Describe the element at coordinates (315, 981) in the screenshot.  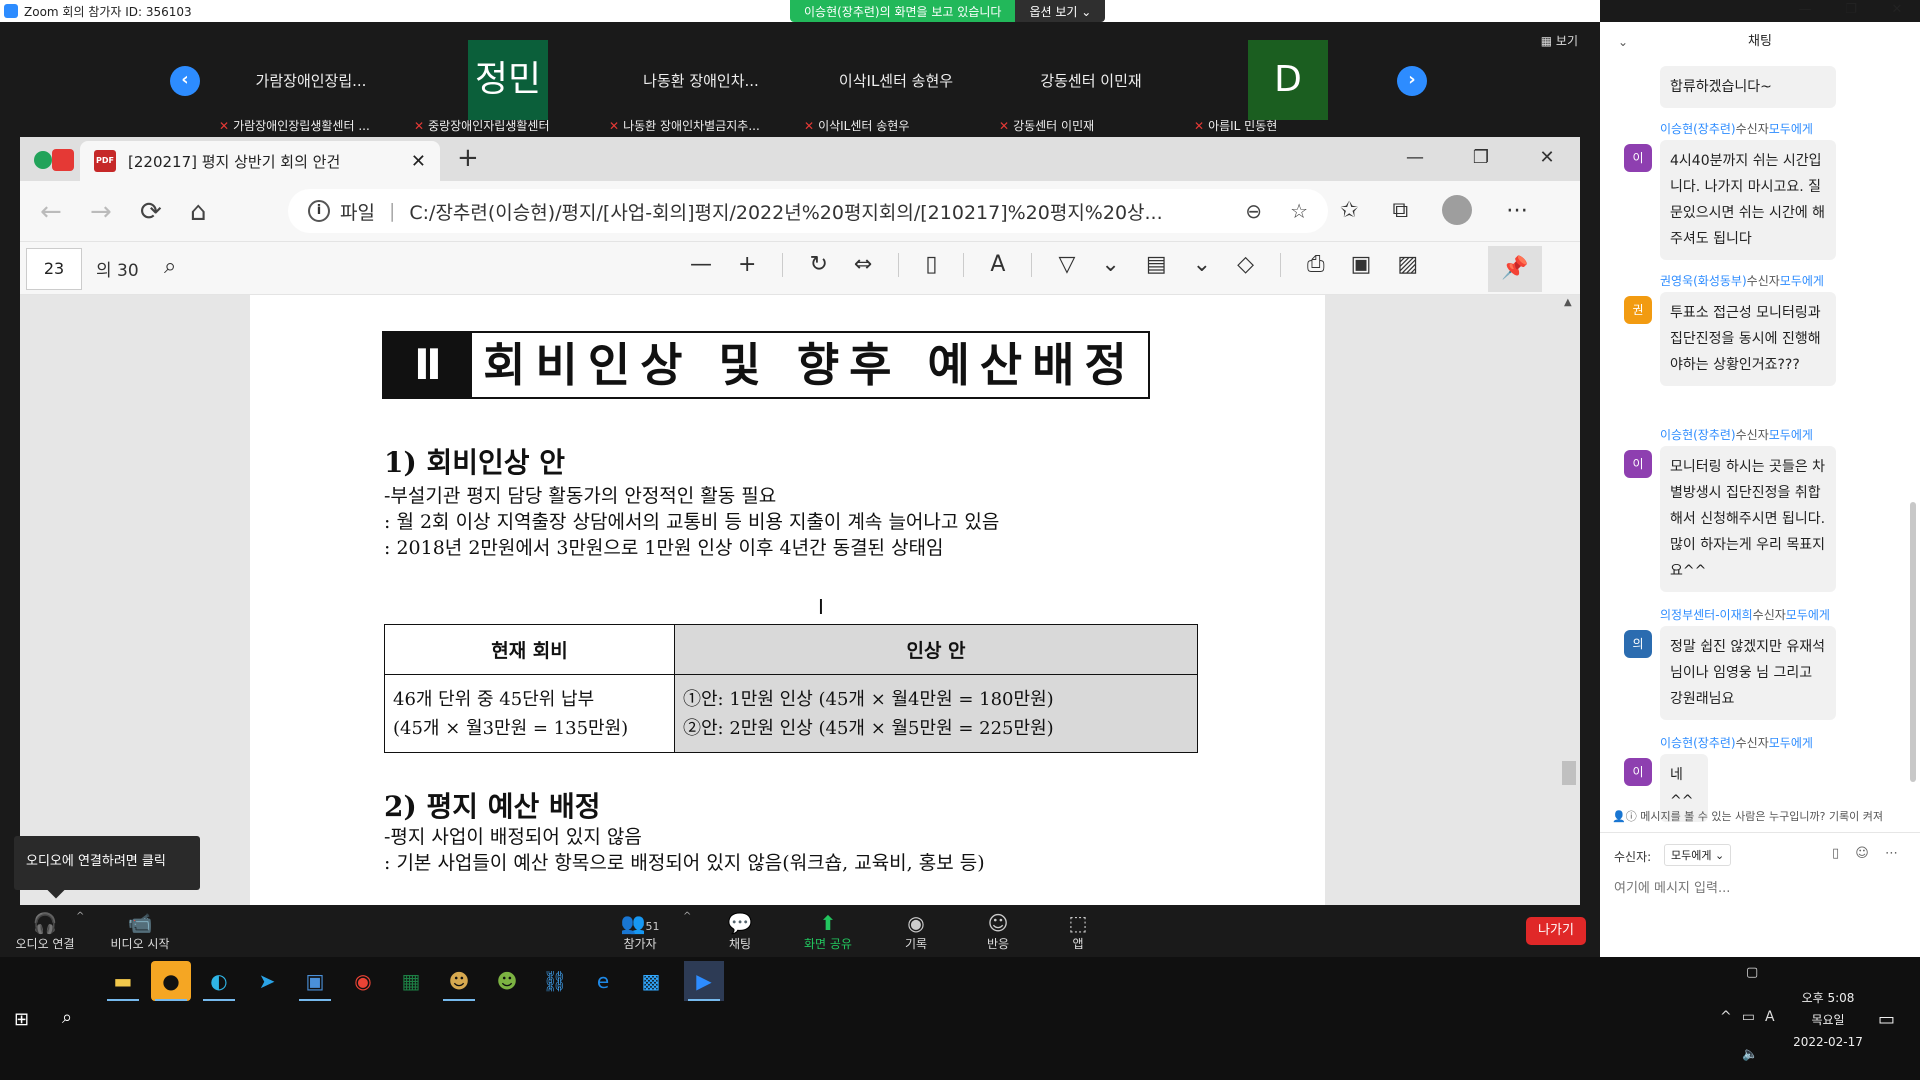
I see `hancom-icon: ▣` at that location.